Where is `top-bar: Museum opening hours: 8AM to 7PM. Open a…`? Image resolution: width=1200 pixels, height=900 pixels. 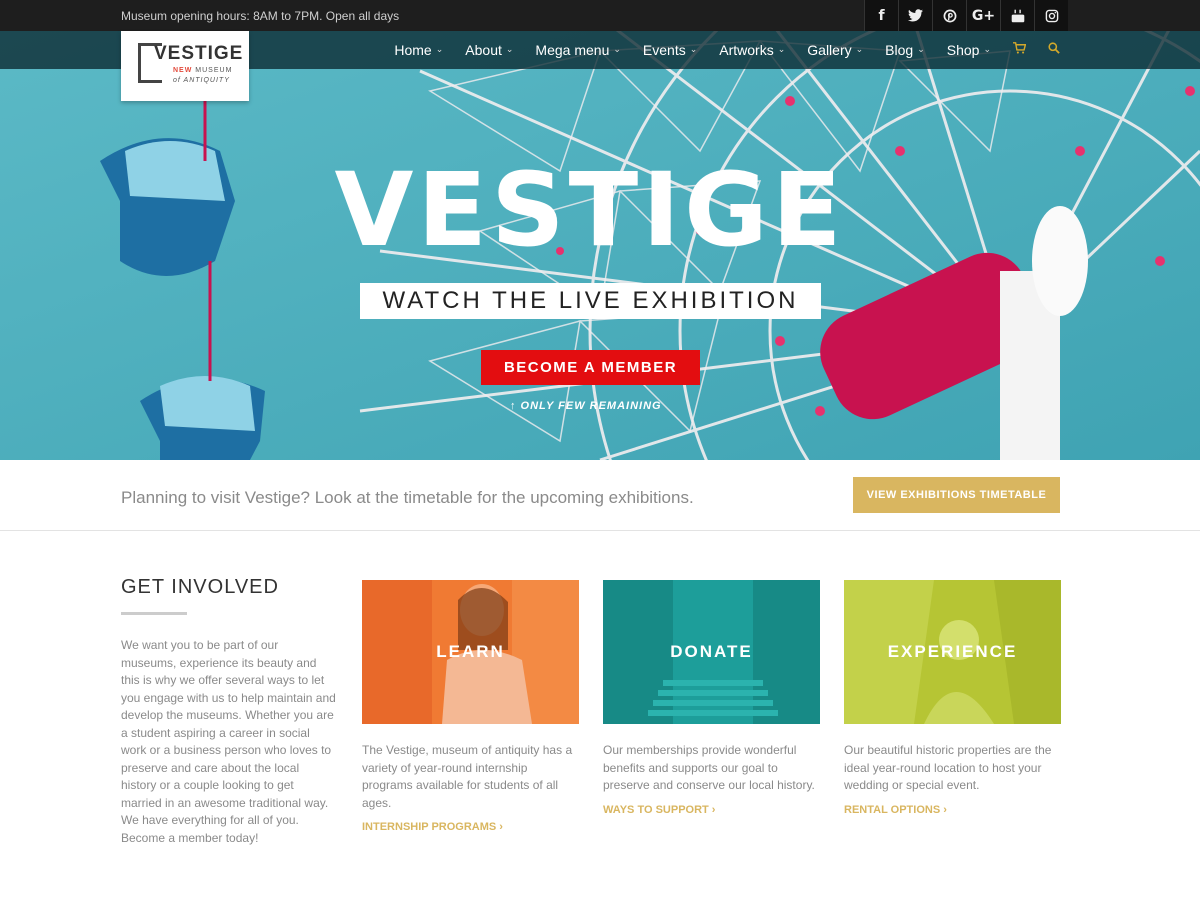 top-bar: Museum opening hours: 8AM to 7PM. Open a… is located at coordinates (600, 15).